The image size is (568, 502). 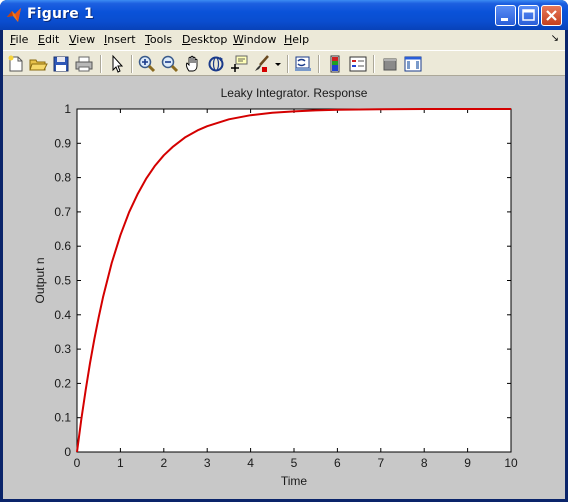 I want to click on y-tick-label: 1, so click(x=67, y=109).